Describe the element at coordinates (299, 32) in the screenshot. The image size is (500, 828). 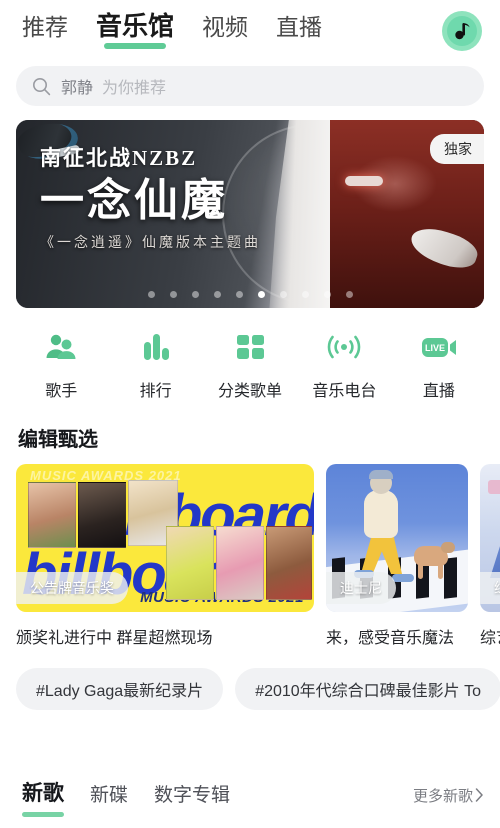
I see `tab-live: 直播` at that location.